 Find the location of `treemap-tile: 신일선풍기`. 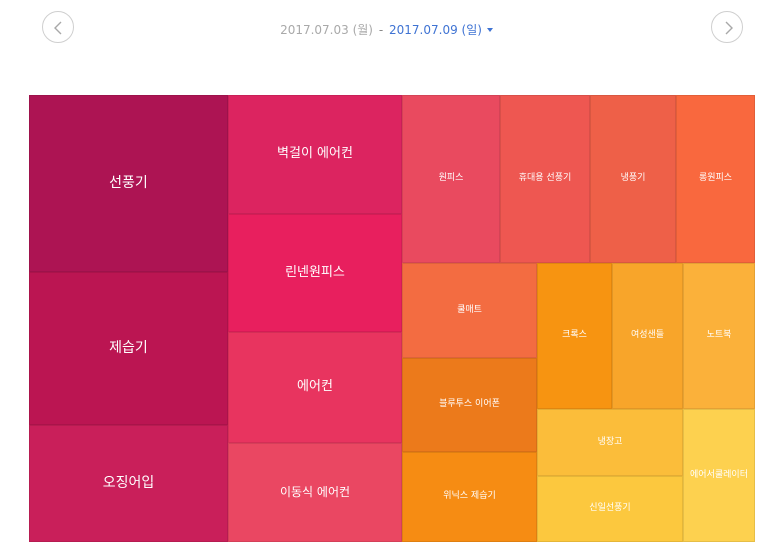

treemap-tile: 신일선풍기 is located at coordinates (610, 509).